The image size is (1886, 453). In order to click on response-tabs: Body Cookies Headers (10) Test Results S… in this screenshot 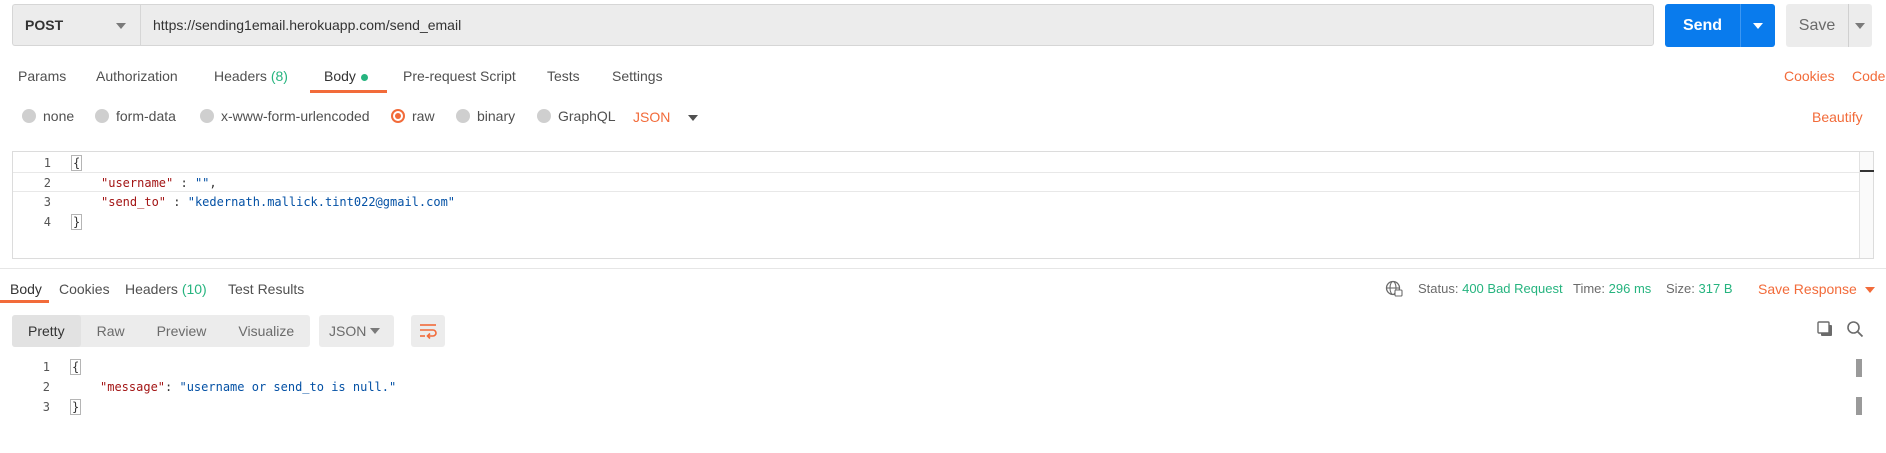, I will do `click(943, 290)`.